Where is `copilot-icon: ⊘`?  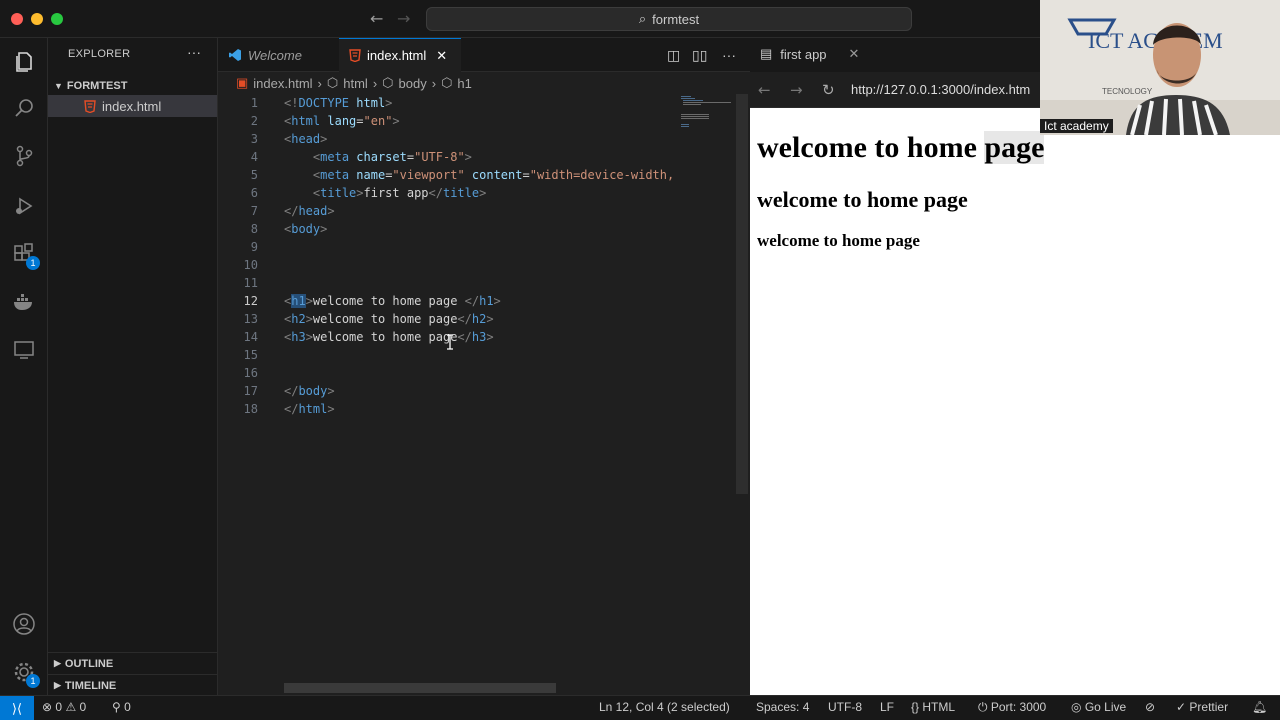 copilot-icon: ⊘ is located at coordinates (1150, 707).